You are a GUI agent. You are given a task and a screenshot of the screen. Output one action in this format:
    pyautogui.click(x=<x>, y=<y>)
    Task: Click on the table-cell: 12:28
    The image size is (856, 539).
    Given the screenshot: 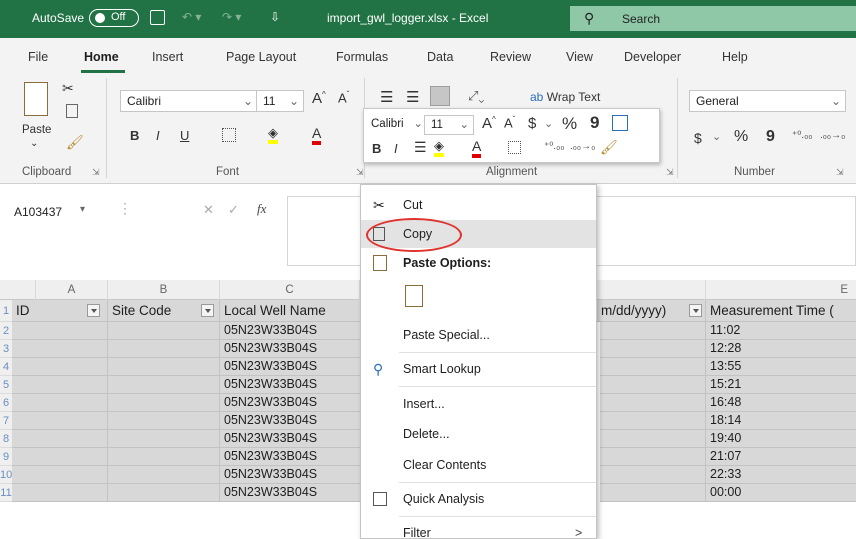 What is the action you would take?
    pyautogui.click(x=781, y=349)
    